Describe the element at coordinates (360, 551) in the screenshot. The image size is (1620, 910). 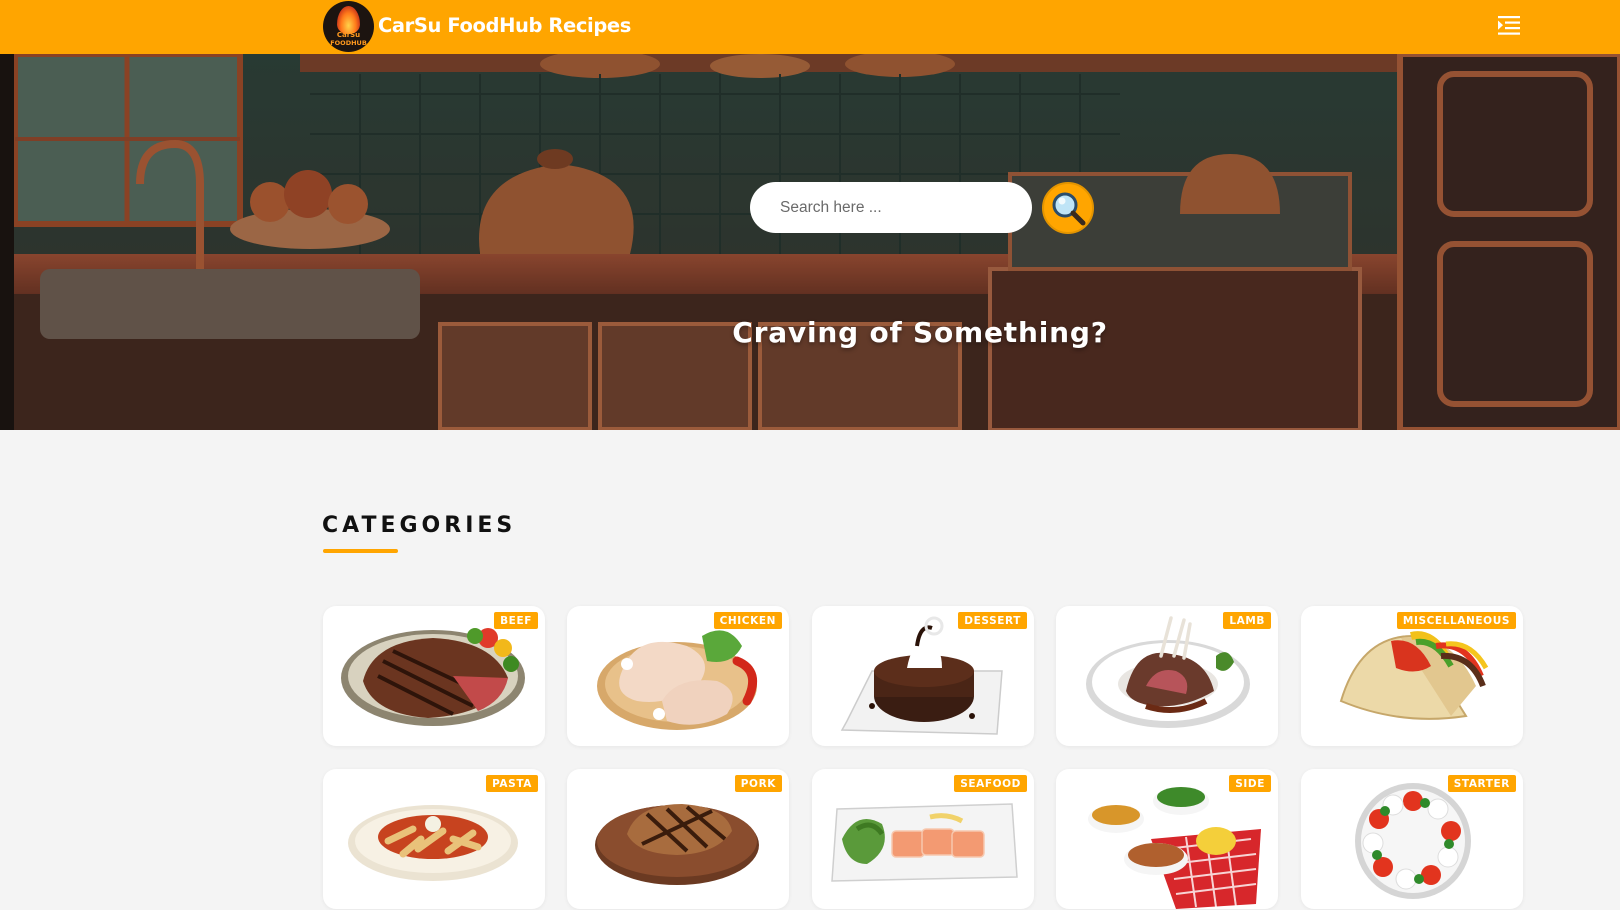
I see `heading-underline` at that location.